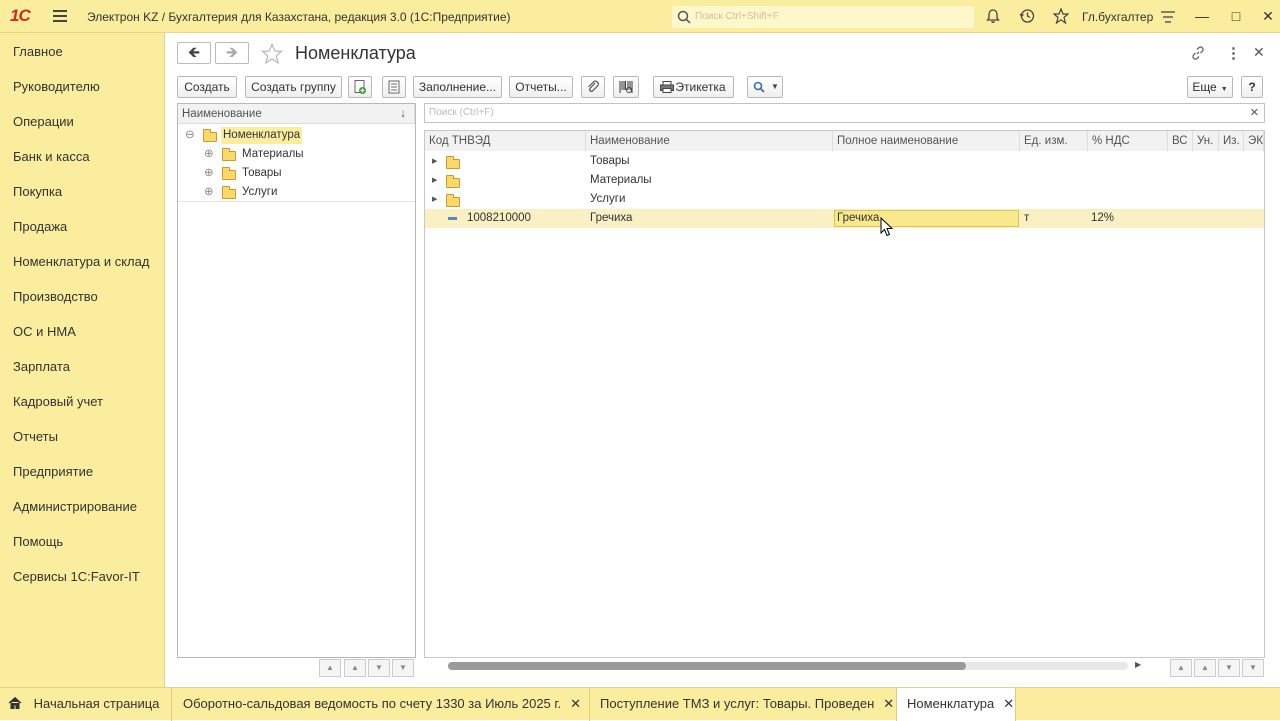  Describe the element at coordinates (296, 135) in the screenshot. I see `tree-node-root: ⊖ Номенклатура` at that location.